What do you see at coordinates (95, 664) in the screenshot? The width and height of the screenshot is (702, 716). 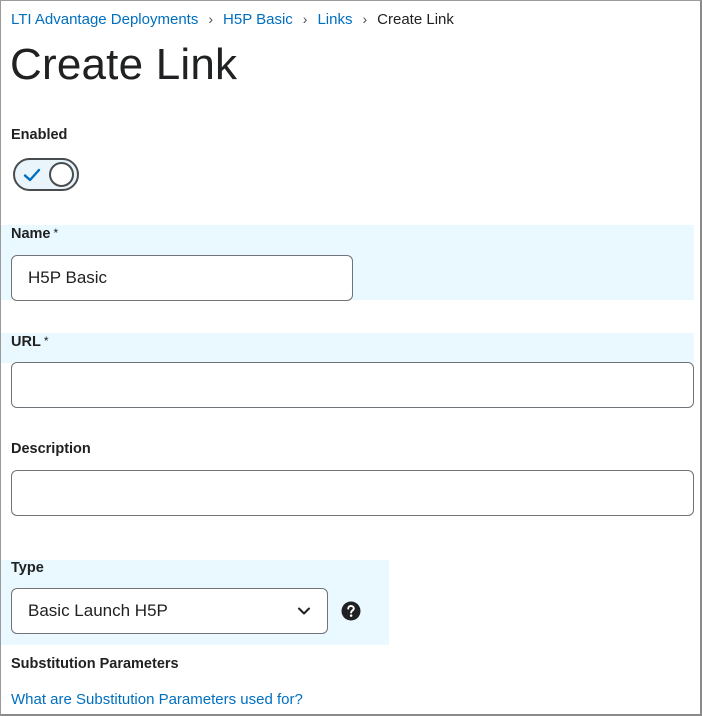 I see `substitution-parameters-label: Substitution Parameters` at bounding box center [95, 664].